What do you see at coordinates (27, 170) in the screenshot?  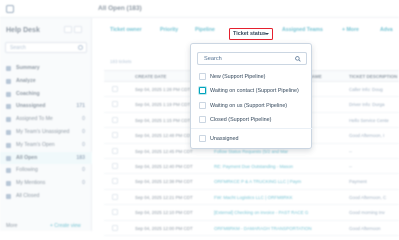 I see `sidebar-item-label: Following` at bounding box center [27, 170].